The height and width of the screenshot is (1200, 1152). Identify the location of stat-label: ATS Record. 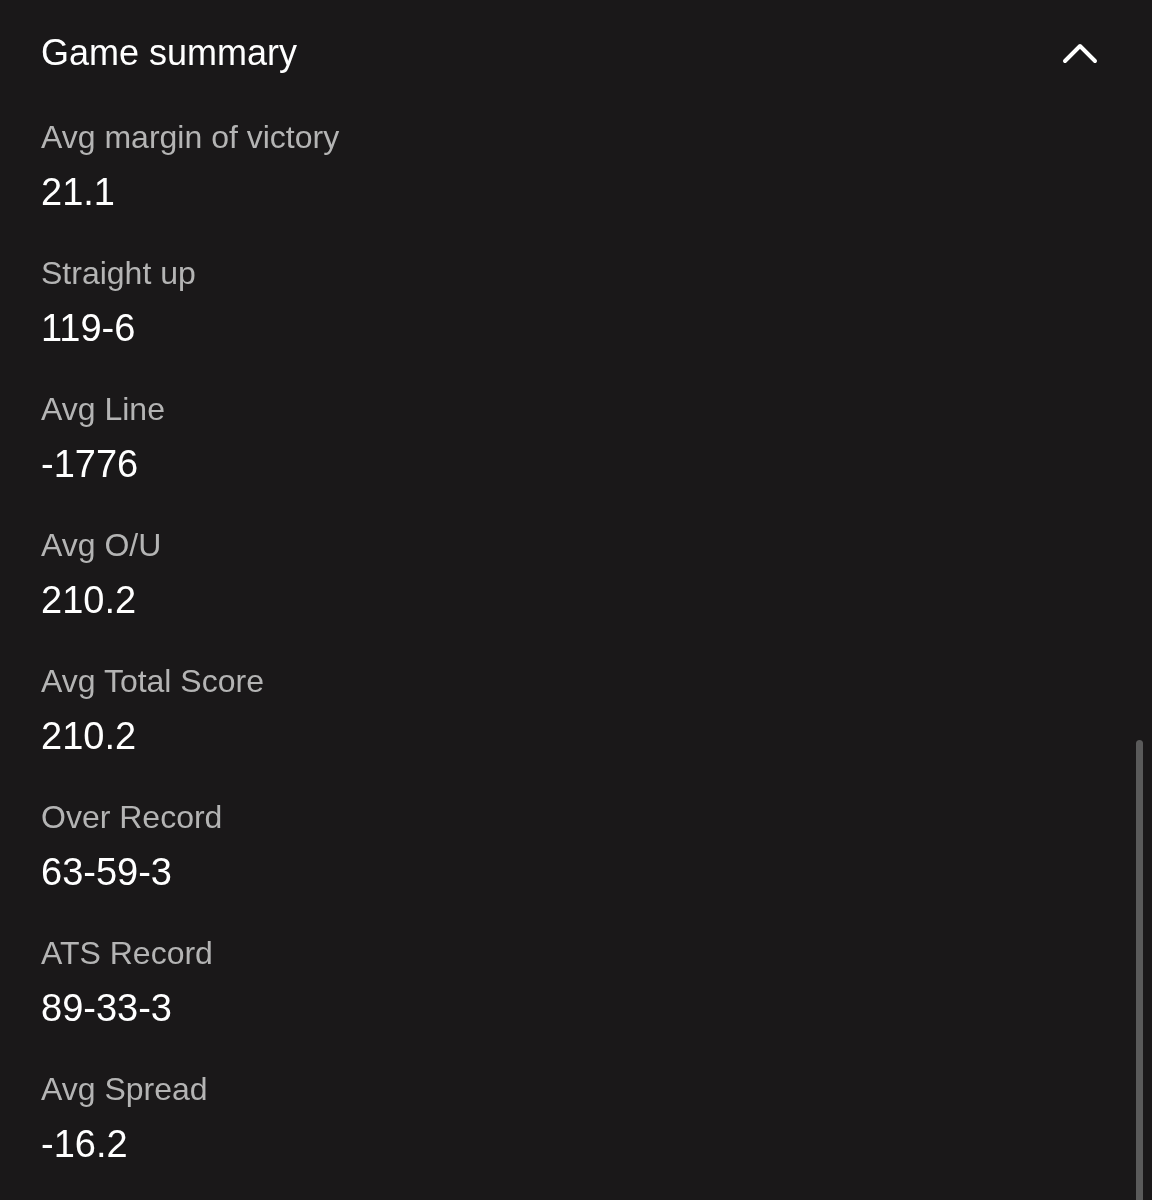
(127, 953).